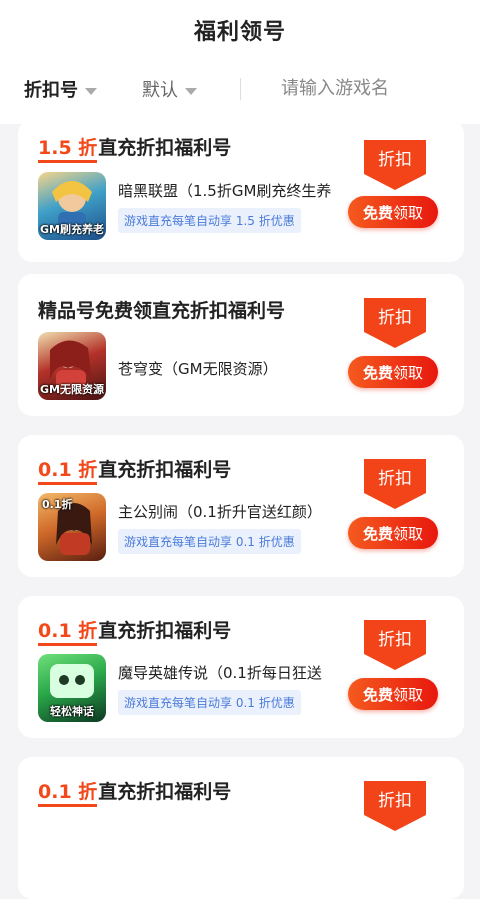  I want to click on game-icon: GM刷充养老, so click(72, 206).